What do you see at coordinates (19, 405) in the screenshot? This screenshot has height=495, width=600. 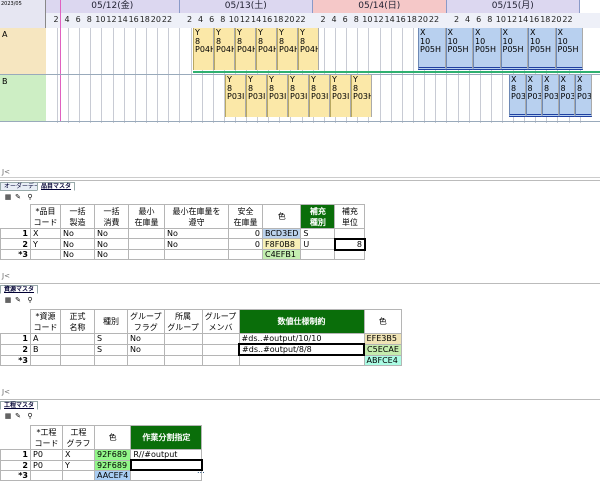 I see `tab-process-master: 工程マスタ` at bounding box center [19, 405].